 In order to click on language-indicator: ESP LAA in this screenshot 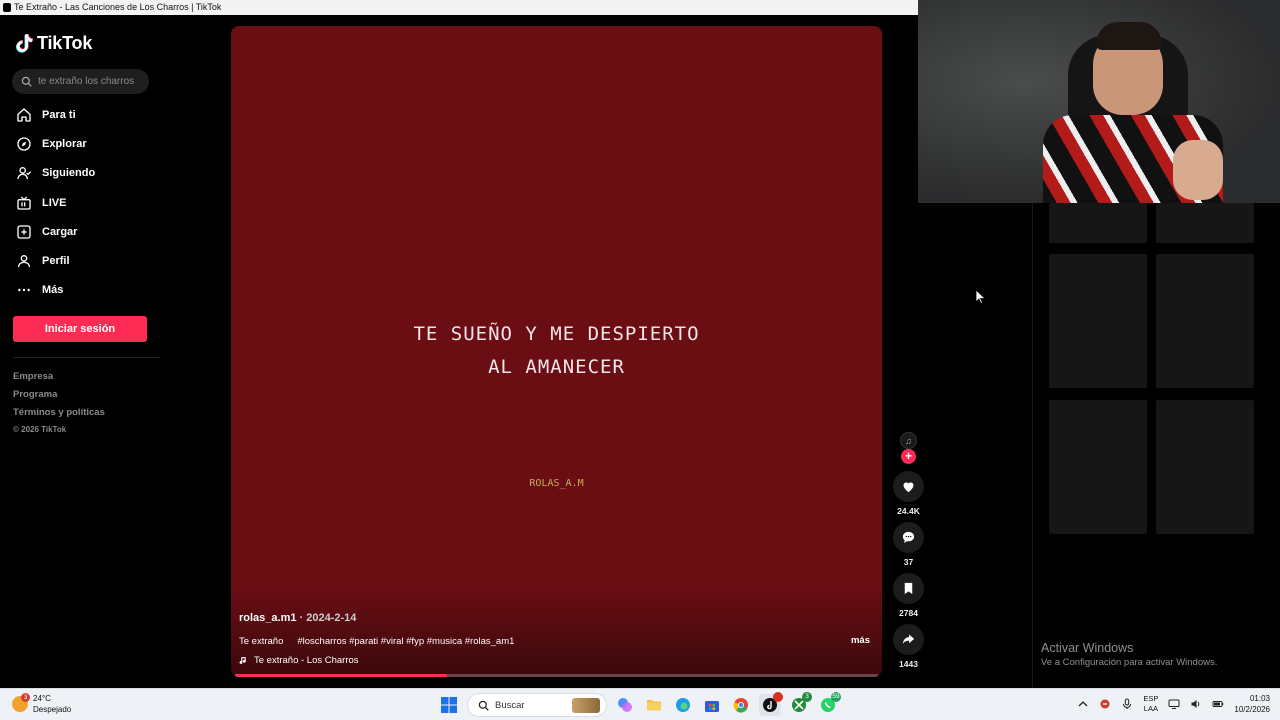, I will do `click(1150, 704)`.